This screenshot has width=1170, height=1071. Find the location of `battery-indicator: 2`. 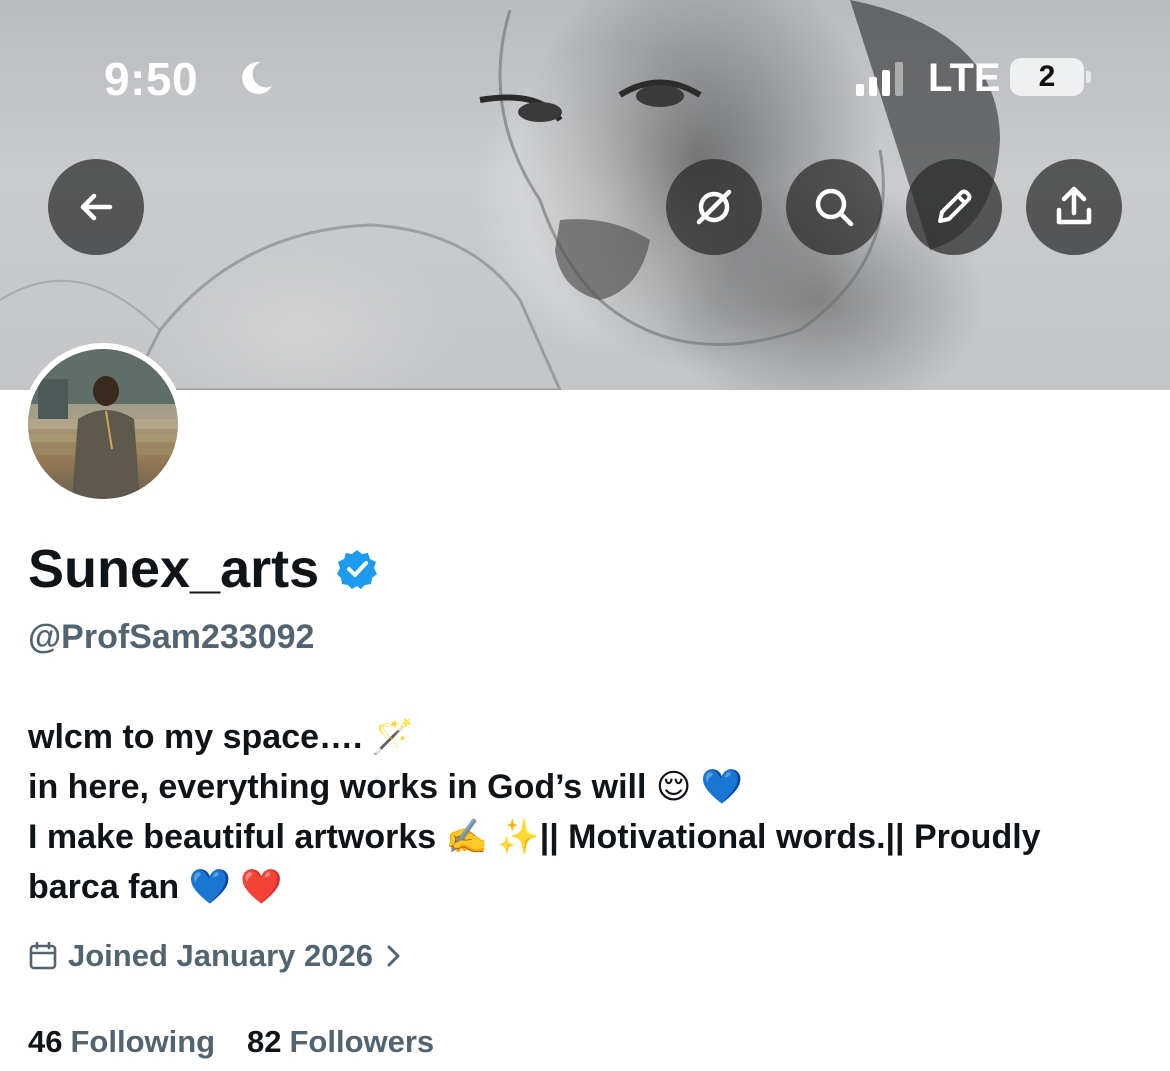

battery-indicator: 2 is located at coordinates (1047, 77).